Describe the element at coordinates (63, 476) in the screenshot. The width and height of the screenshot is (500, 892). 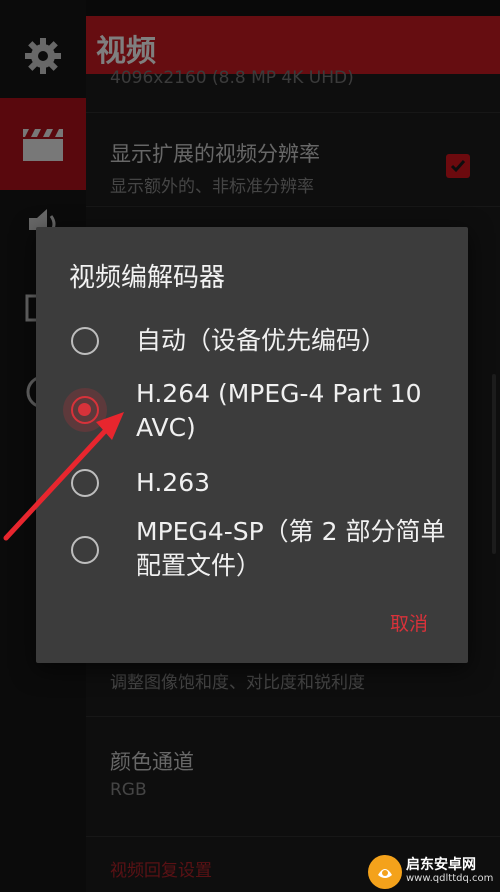
I see `red-arrow-annotation` at that location.